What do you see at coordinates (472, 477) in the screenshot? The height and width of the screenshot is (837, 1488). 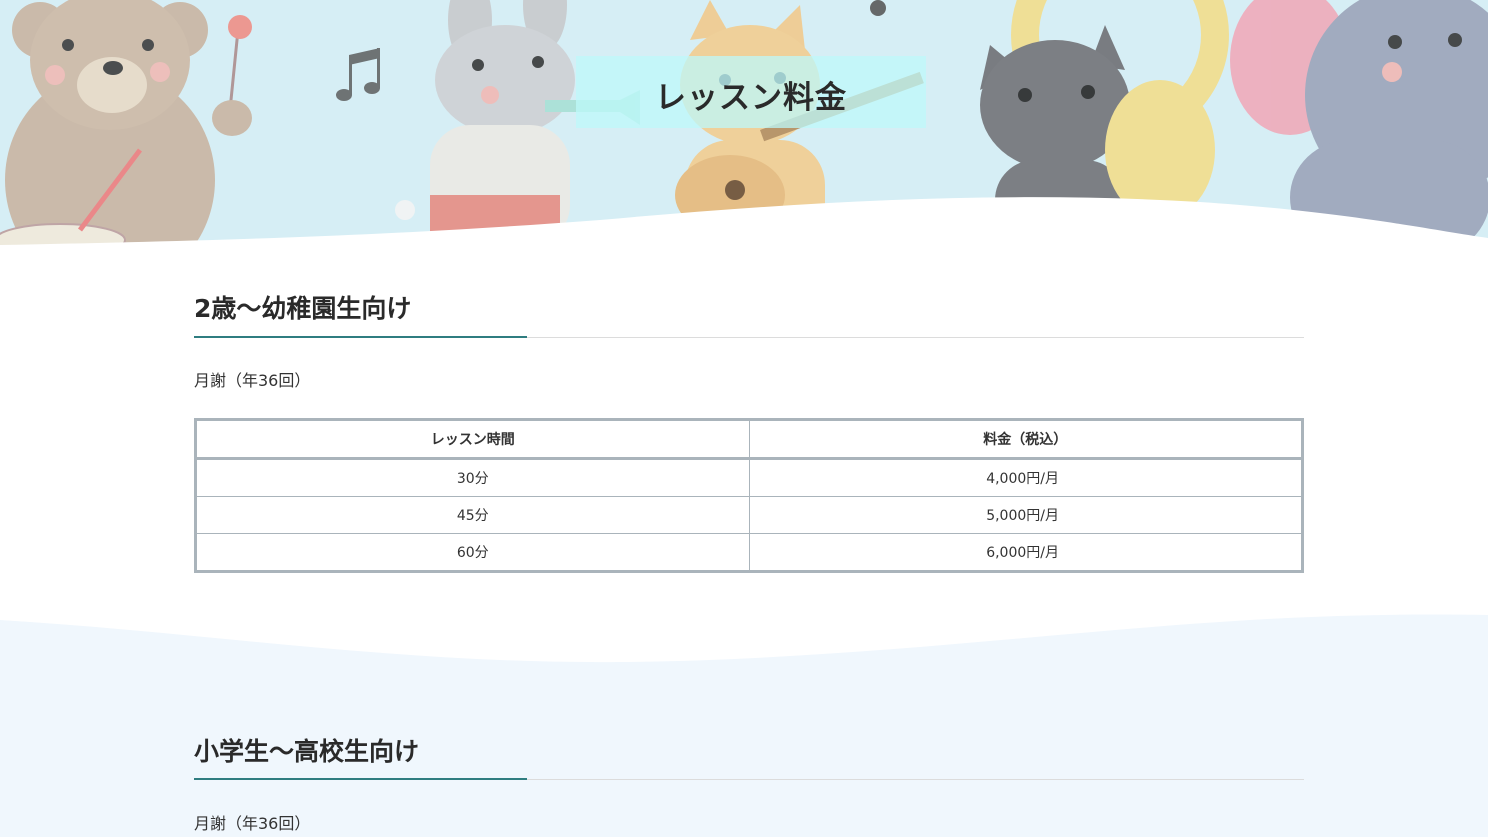 I see `lesson-time-cell: 30分` at bounding box center [472, 477].